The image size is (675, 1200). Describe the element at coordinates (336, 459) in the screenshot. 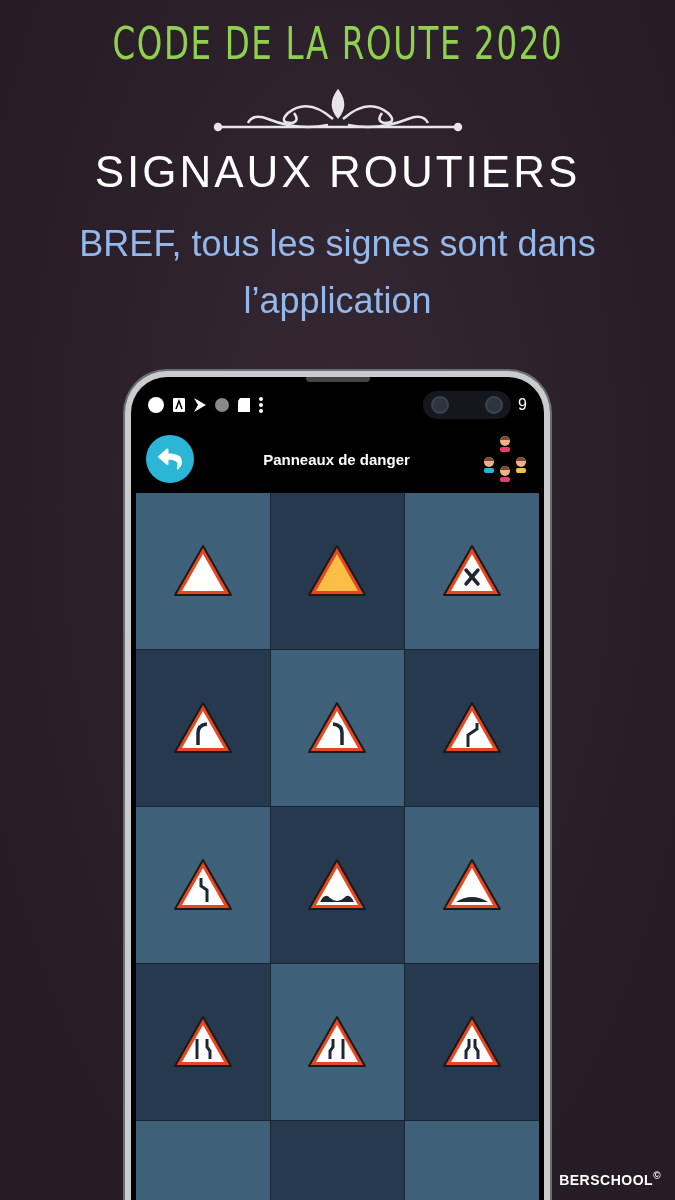

I see `screen-title: Panneaux de danger` at that location.